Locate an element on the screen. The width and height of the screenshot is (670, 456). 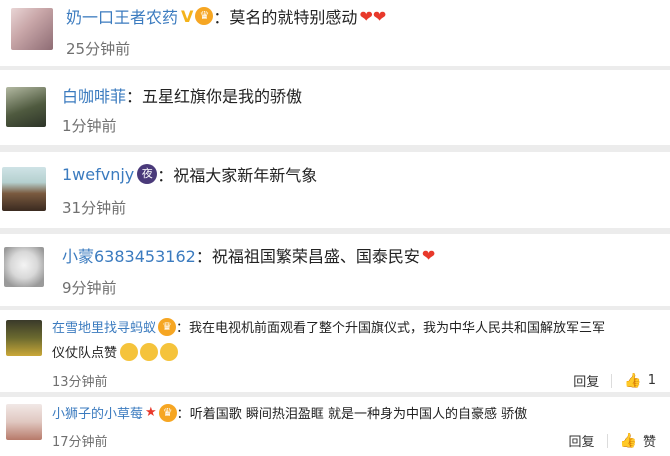
comment-text: 莫名的就特别感动 is located at coordinates (293, 17).